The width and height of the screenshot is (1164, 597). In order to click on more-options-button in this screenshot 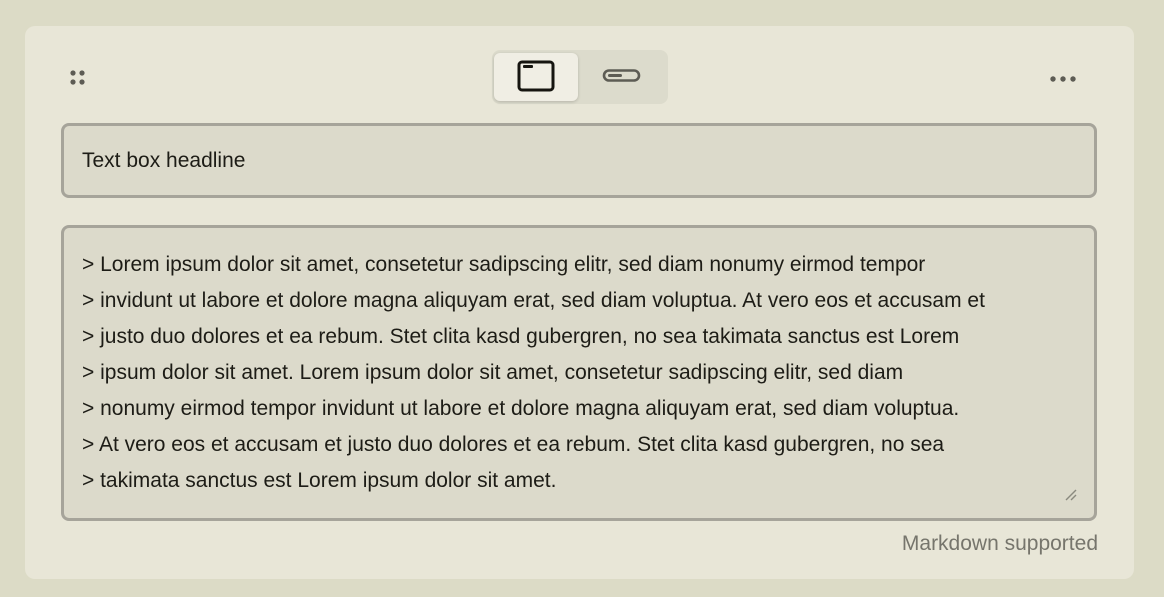, I will do `click(1065, 78)`.